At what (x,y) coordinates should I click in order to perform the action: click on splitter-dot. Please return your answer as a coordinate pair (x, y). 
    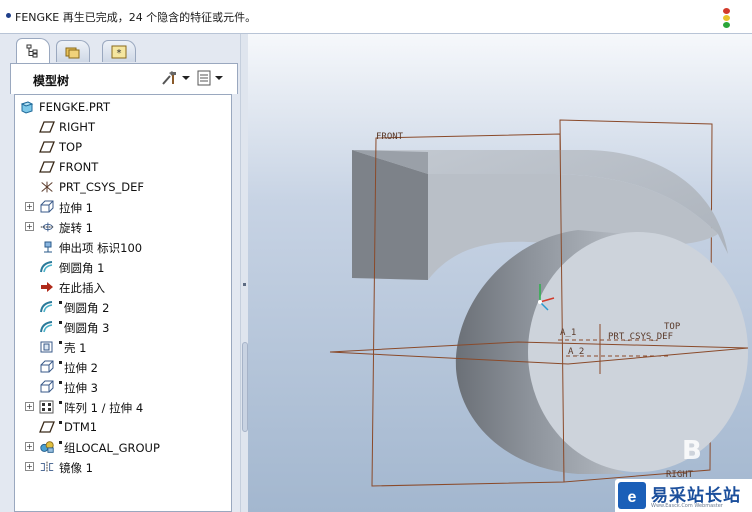
    Looking at the image, I should click on (244, 284).